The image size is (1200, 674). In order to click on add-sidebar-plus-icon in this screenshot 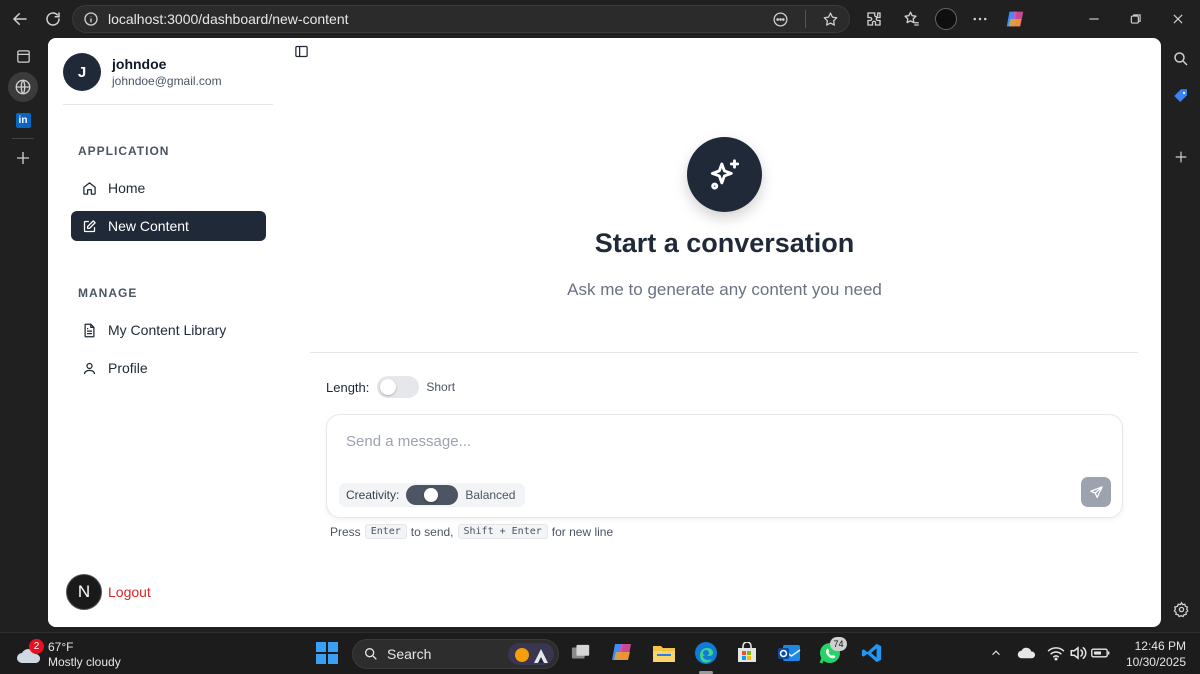, I will do `click(1181, 157)`.